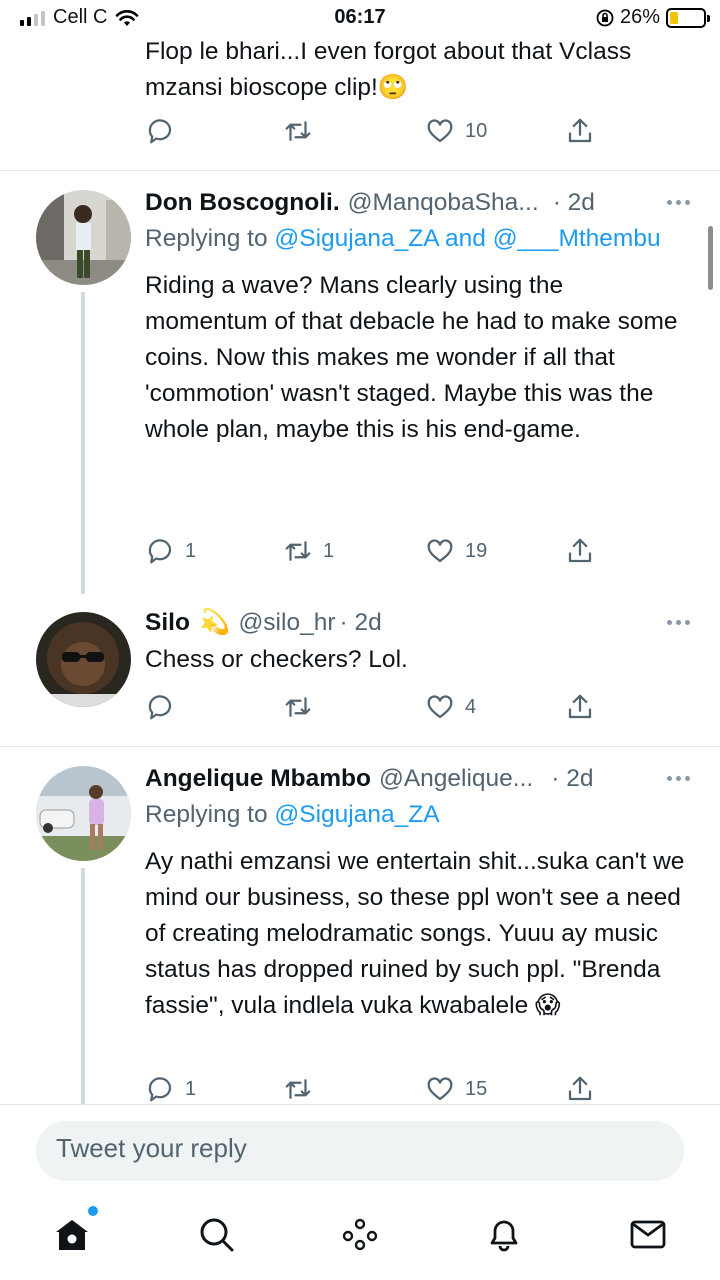 Image resolution: width=720 pixels, height=1280 pixels. Describe the element at coordinates (456, 1089) in the screenshot. I see `like-button: 15` at that location.